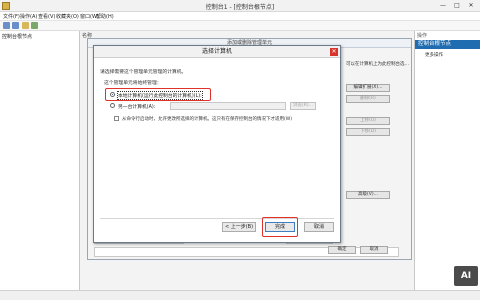 This screenshot has height=300, width=480. I want to click on button-separator, so click(217, 218).